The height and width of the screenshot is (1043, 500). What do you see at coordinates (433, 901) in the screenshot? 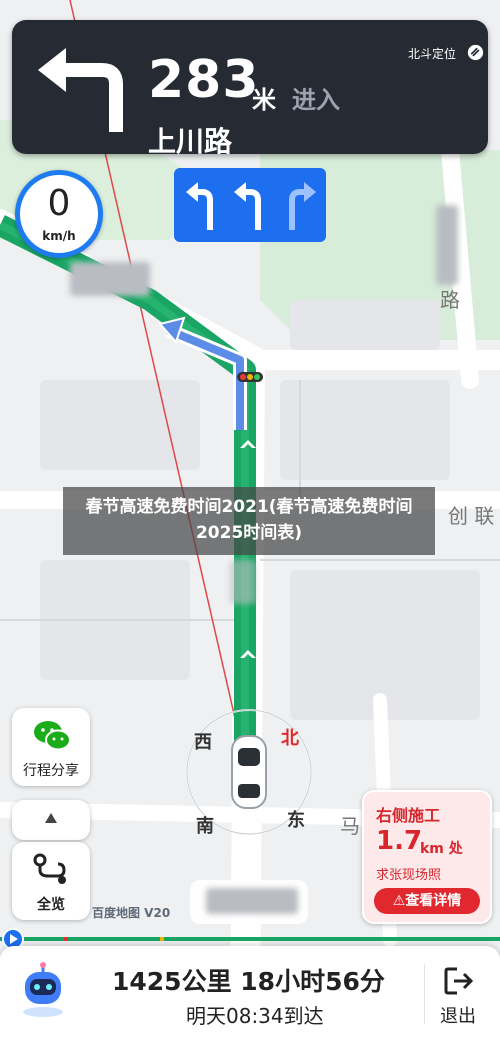
I see `view-details-label: 查看详情` at bounding box center [433, 901].